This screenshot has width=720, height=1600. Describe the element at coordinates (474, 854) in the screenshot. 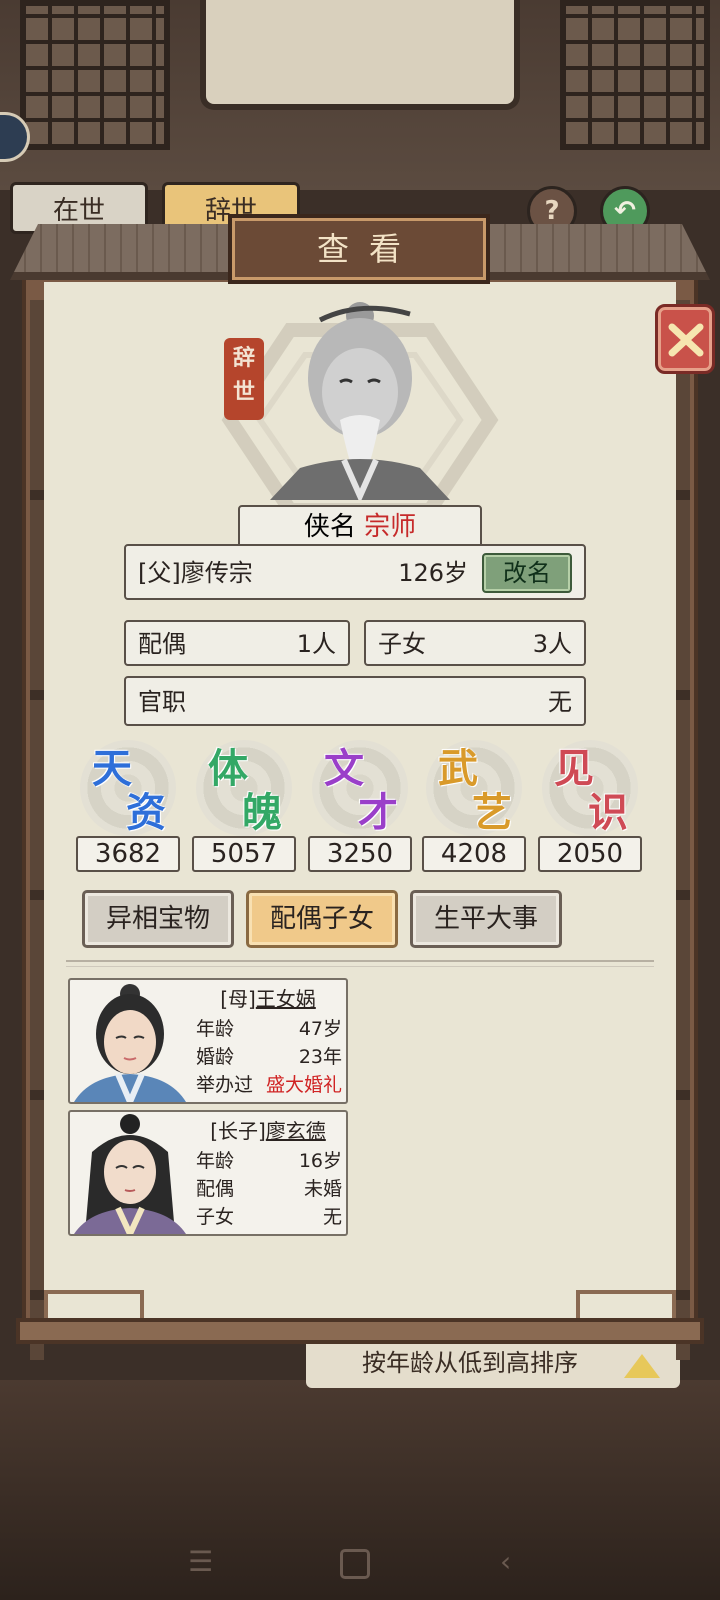

I see `stat-value: 4208` at that location.